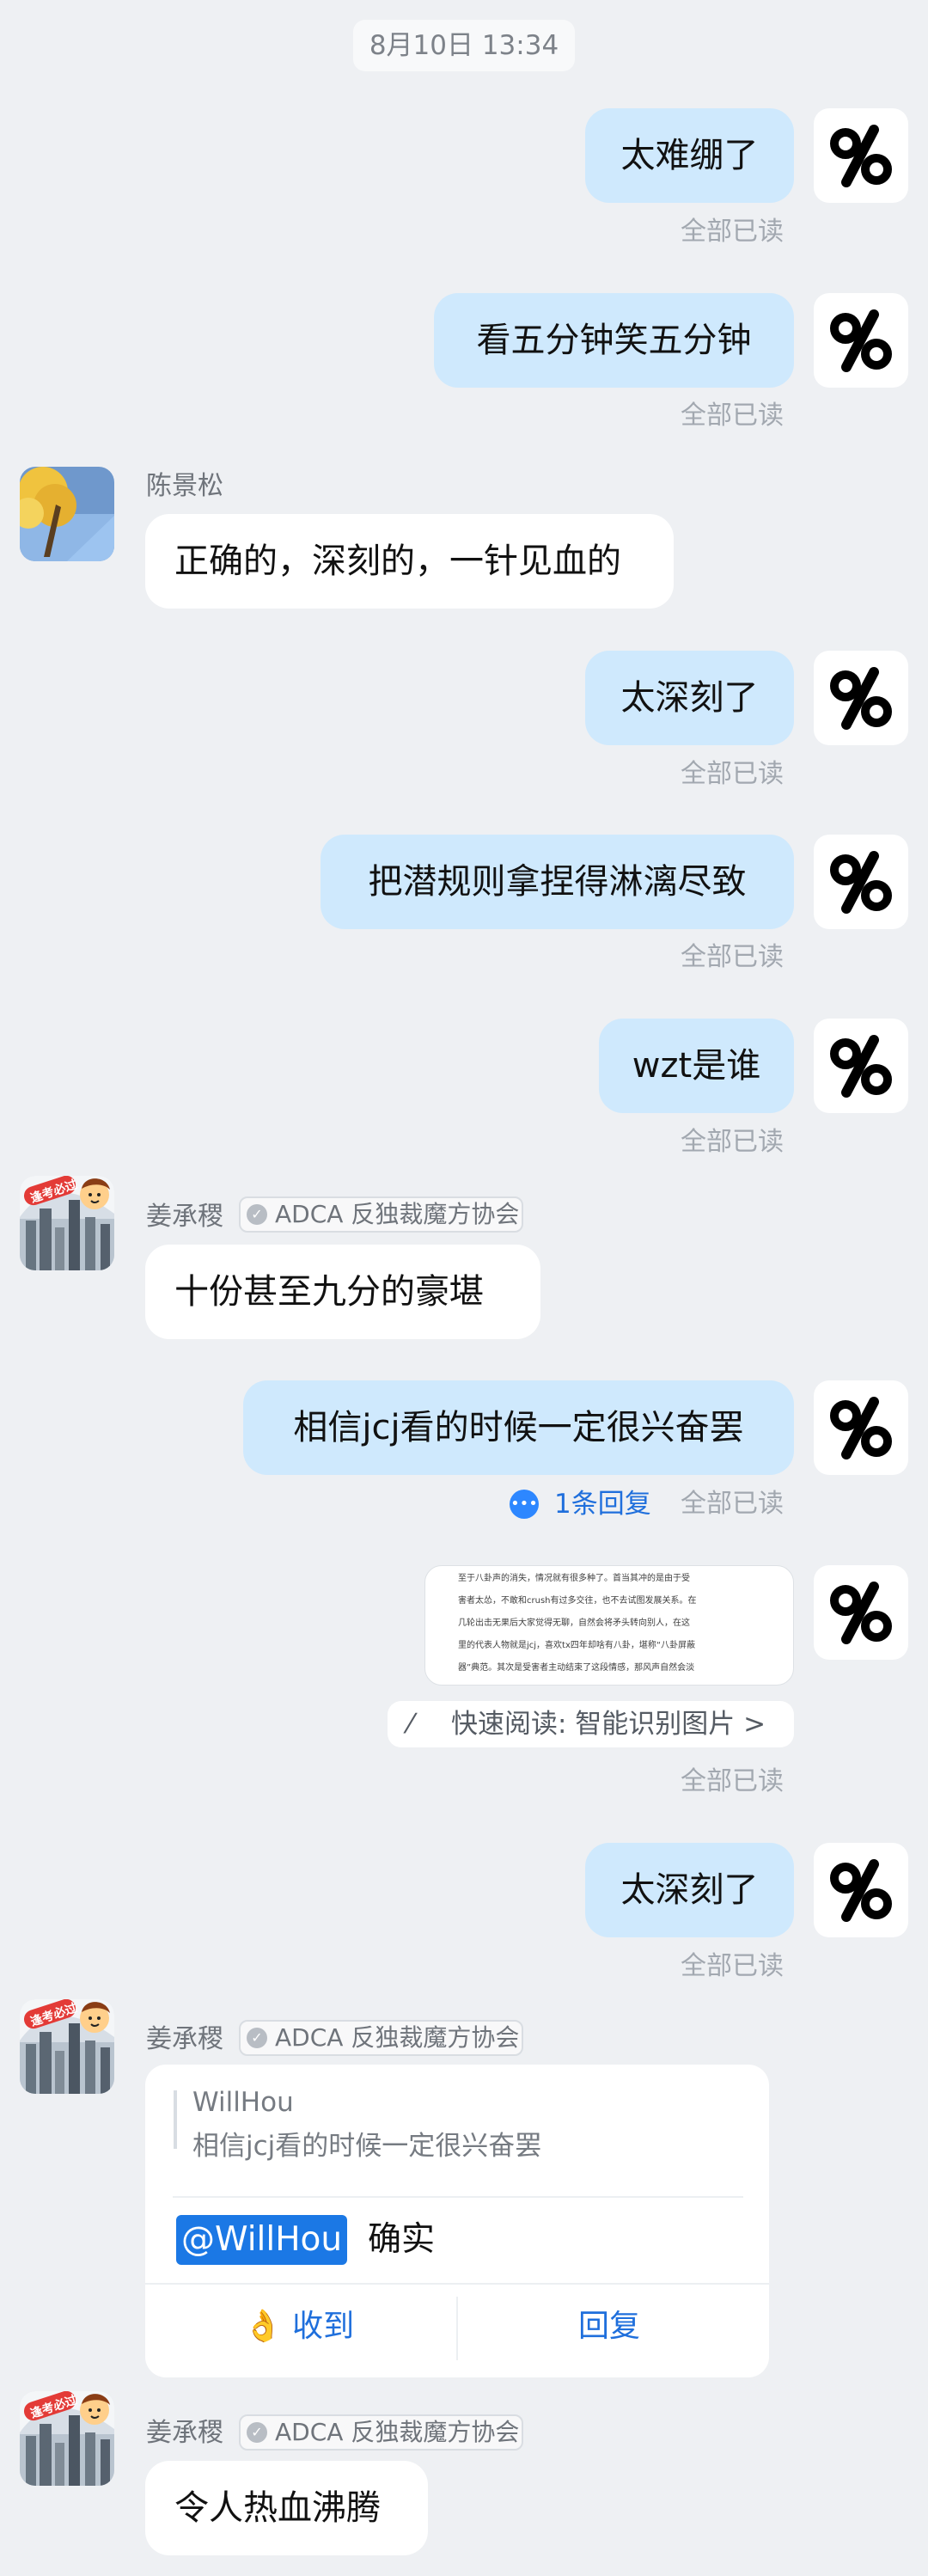 This screenshot has height=2576, width=928. Describe the element at coordinates (576, 1668) in the screenshot. I see `image-text-line: 器”典范。其次是受害者主动结束了这段情感，那风声自然会淡` at that location.